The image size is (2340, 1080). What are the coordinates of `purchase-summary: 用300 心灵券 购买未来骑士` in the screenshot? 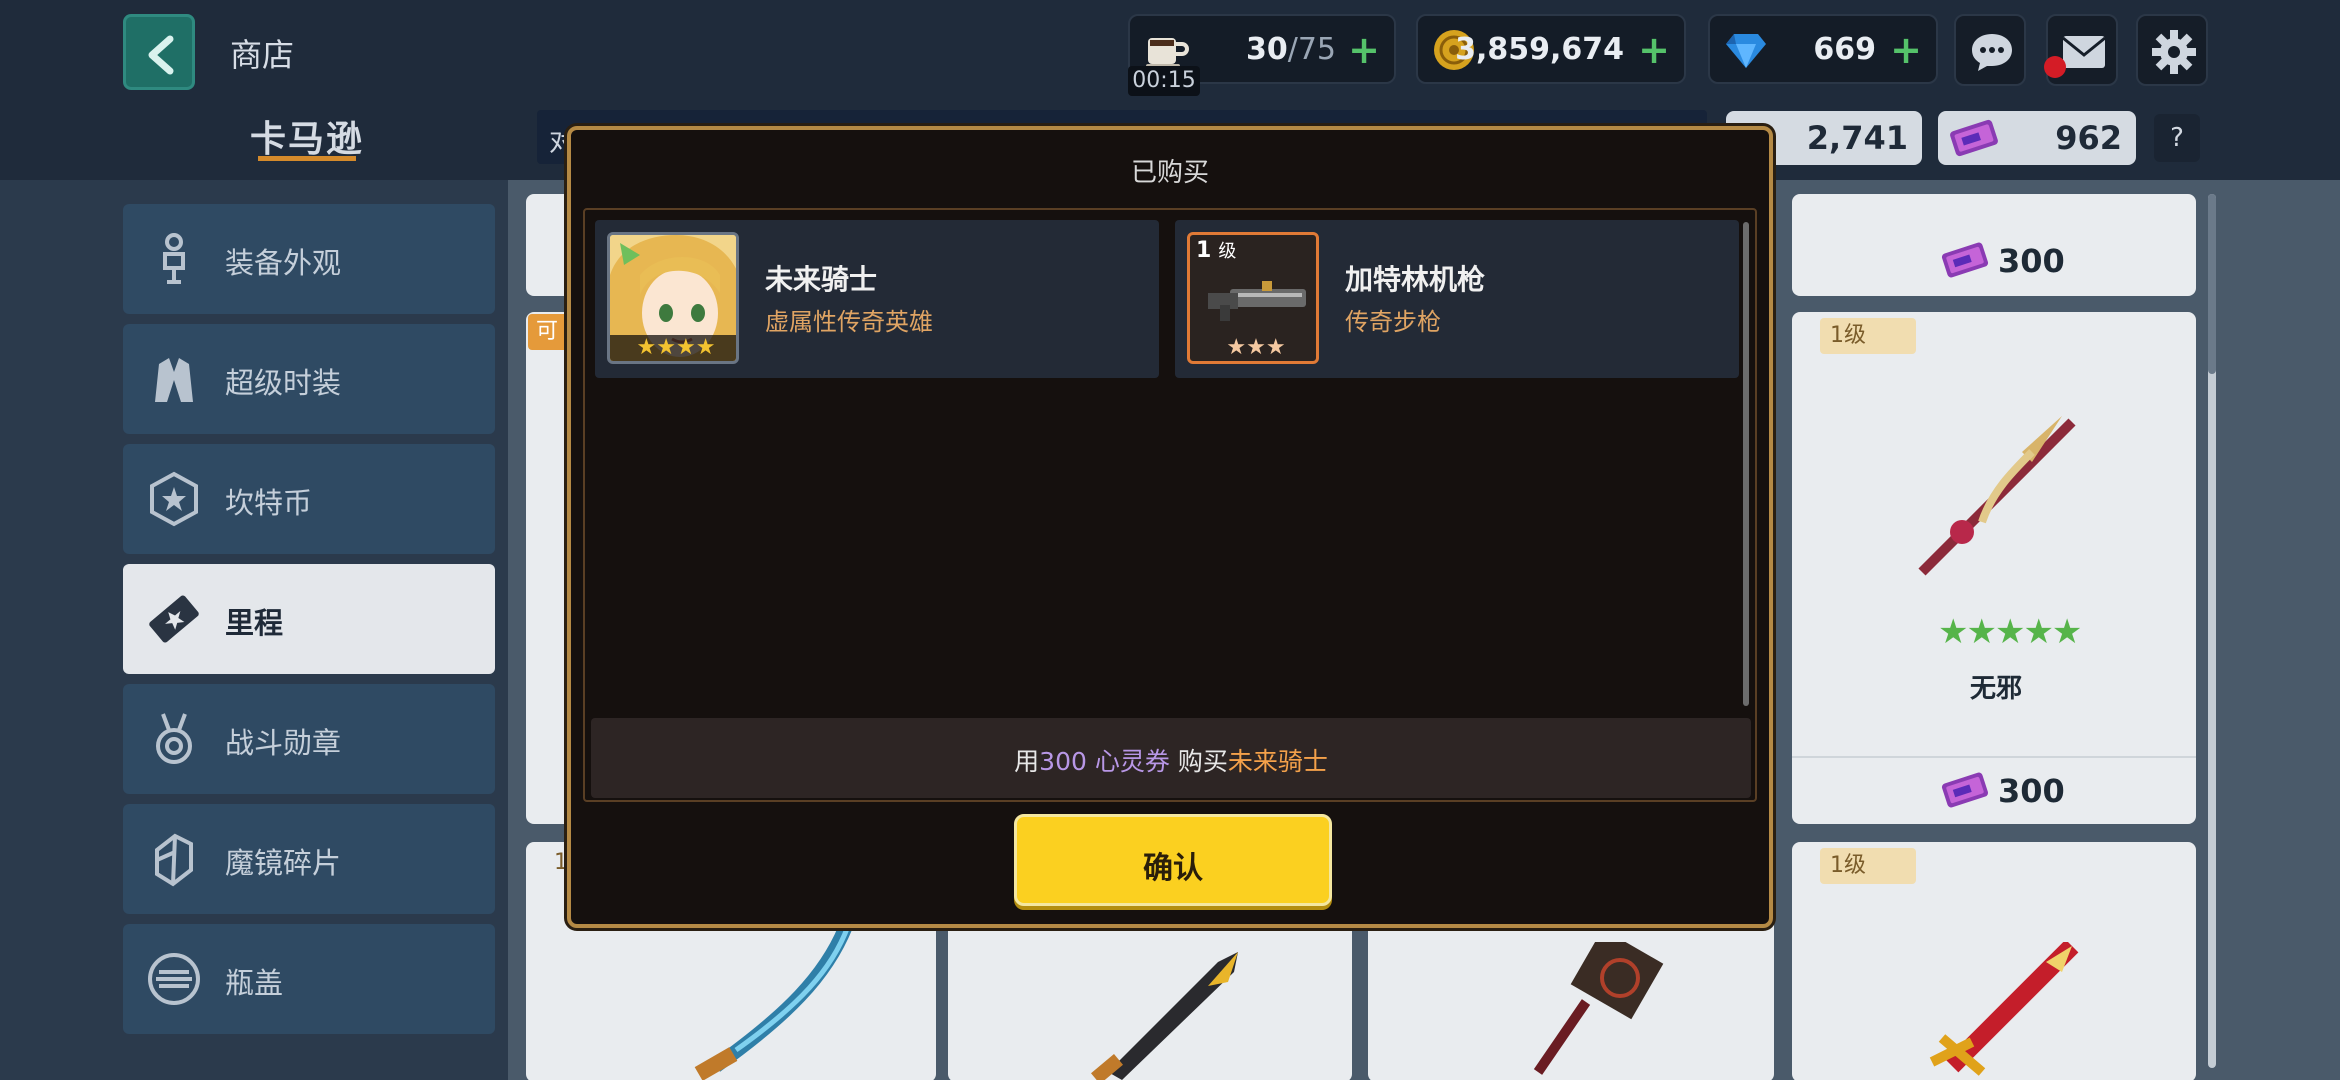 It's located at (1171, 758).